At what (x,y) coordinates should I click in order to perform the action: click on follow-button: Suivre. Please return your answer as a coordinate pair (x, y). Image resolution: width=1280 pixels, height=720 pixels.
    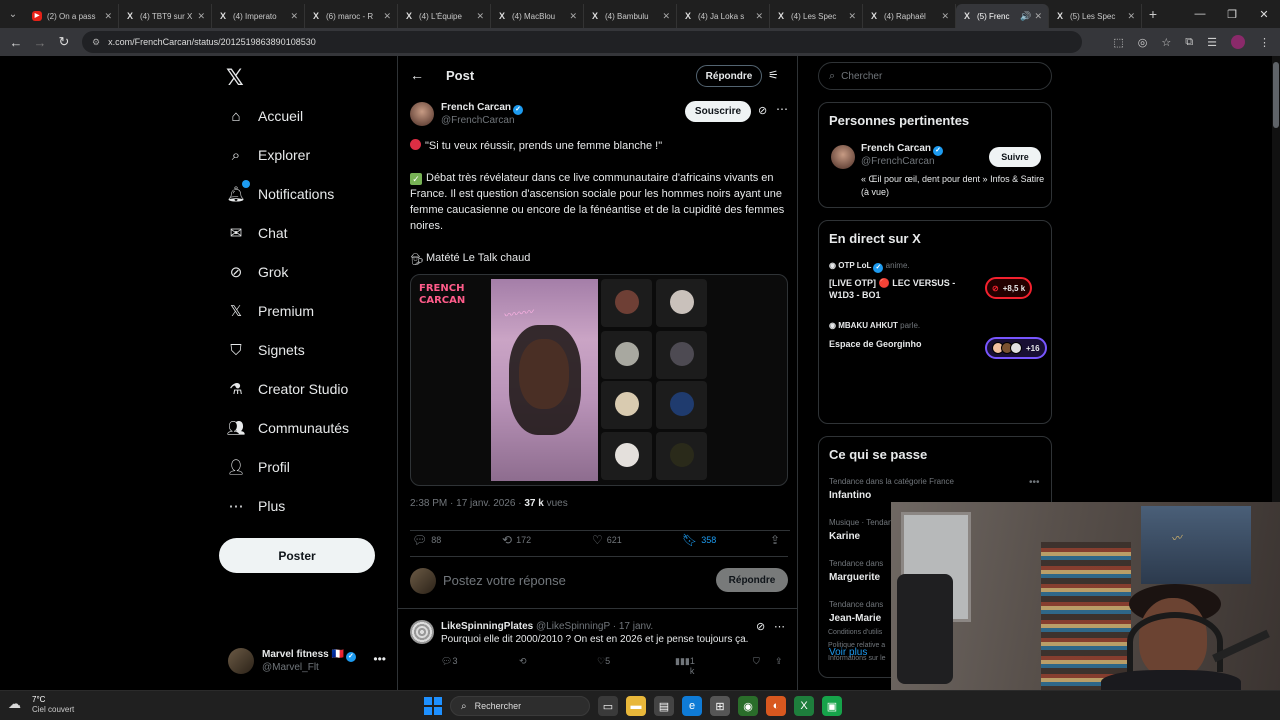
    Looking at the image, I should click on (1015, 157).